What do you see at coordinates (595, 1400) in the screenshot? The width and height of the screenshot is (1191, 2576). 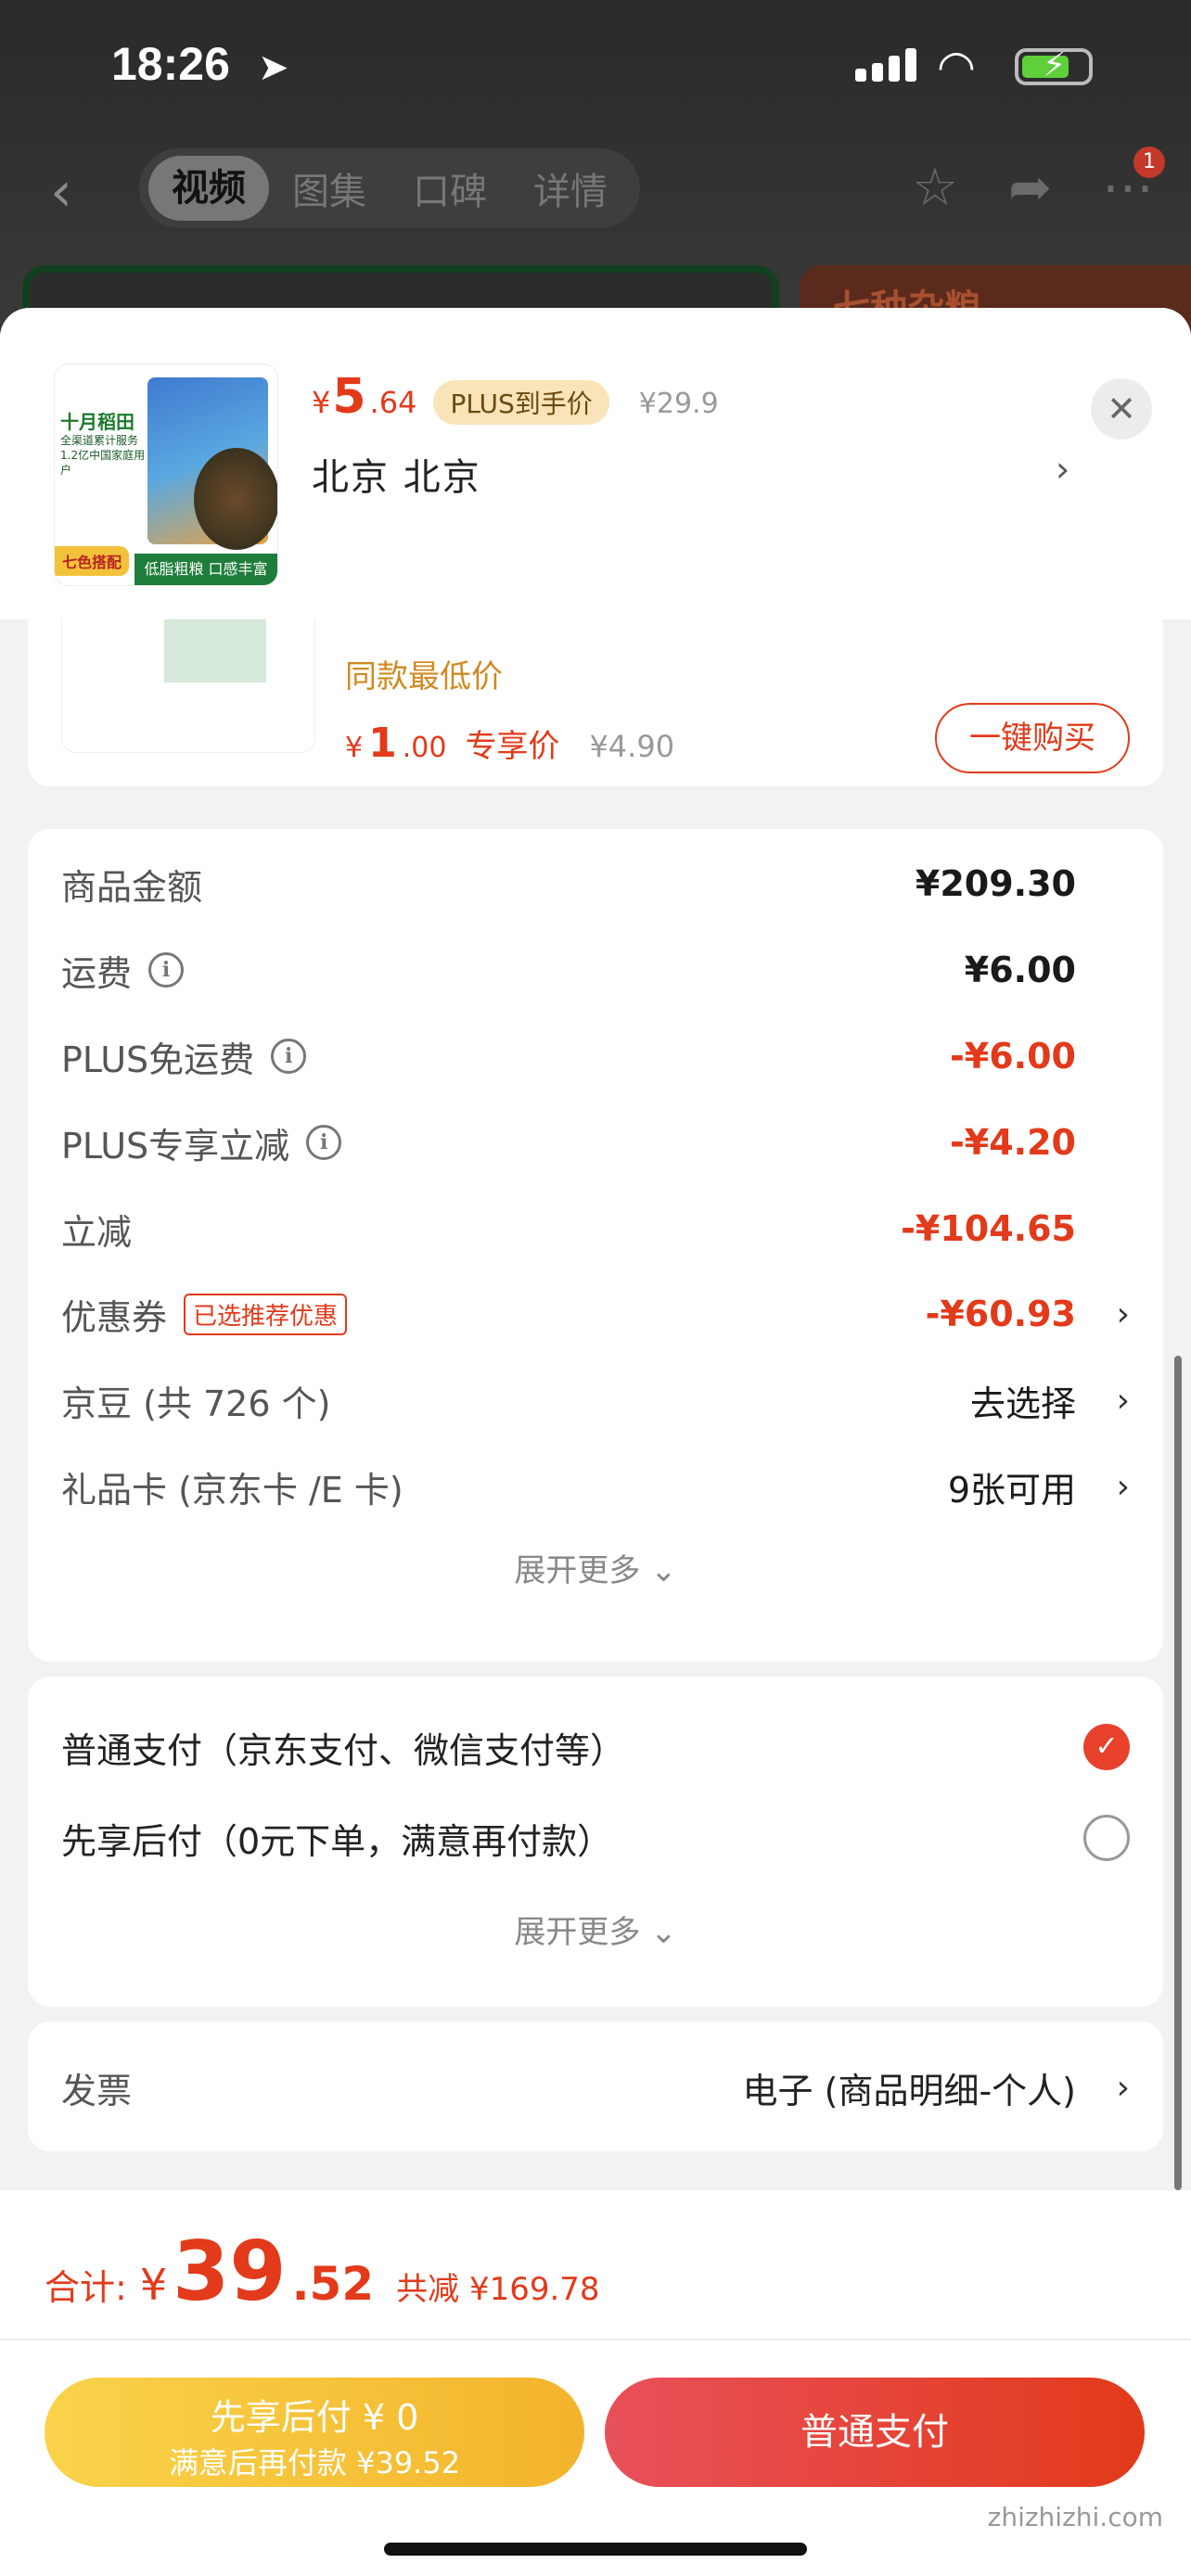 I see `jd-beans-row: 京豆 (共 726 个) 去选择 ›` at bounding box center [595, 1400].